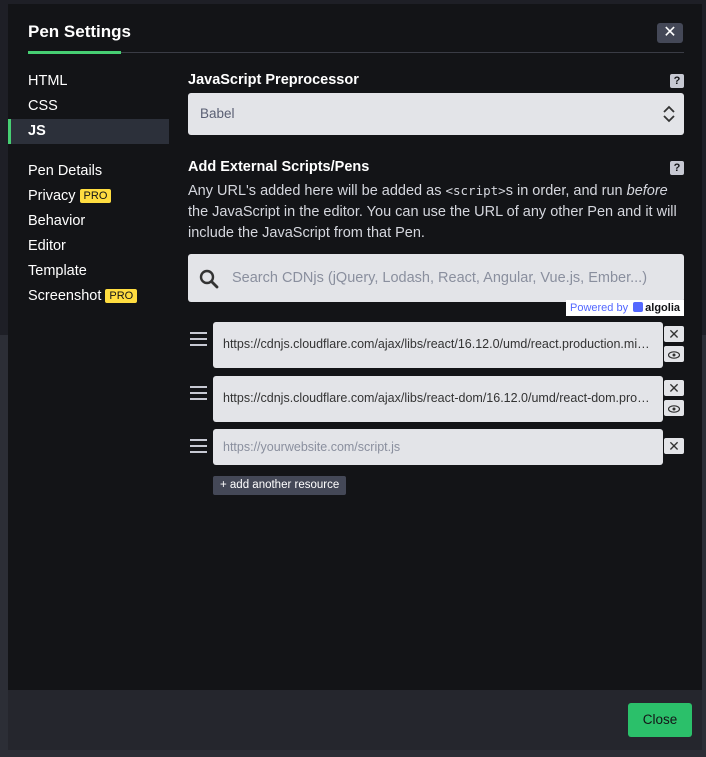 This screenshot has height=757, width=706. I want to click on title-divider, so click(402, 52).